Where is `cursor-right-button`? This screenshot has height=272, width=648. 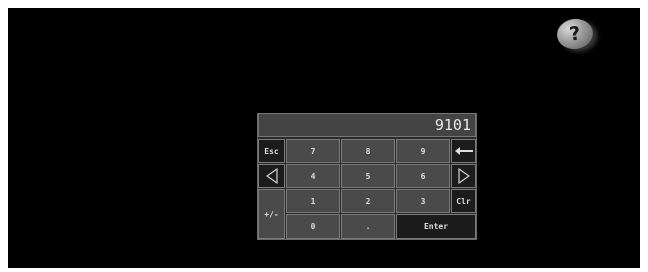 cursor-right-button is located at coordinates (463, 176).